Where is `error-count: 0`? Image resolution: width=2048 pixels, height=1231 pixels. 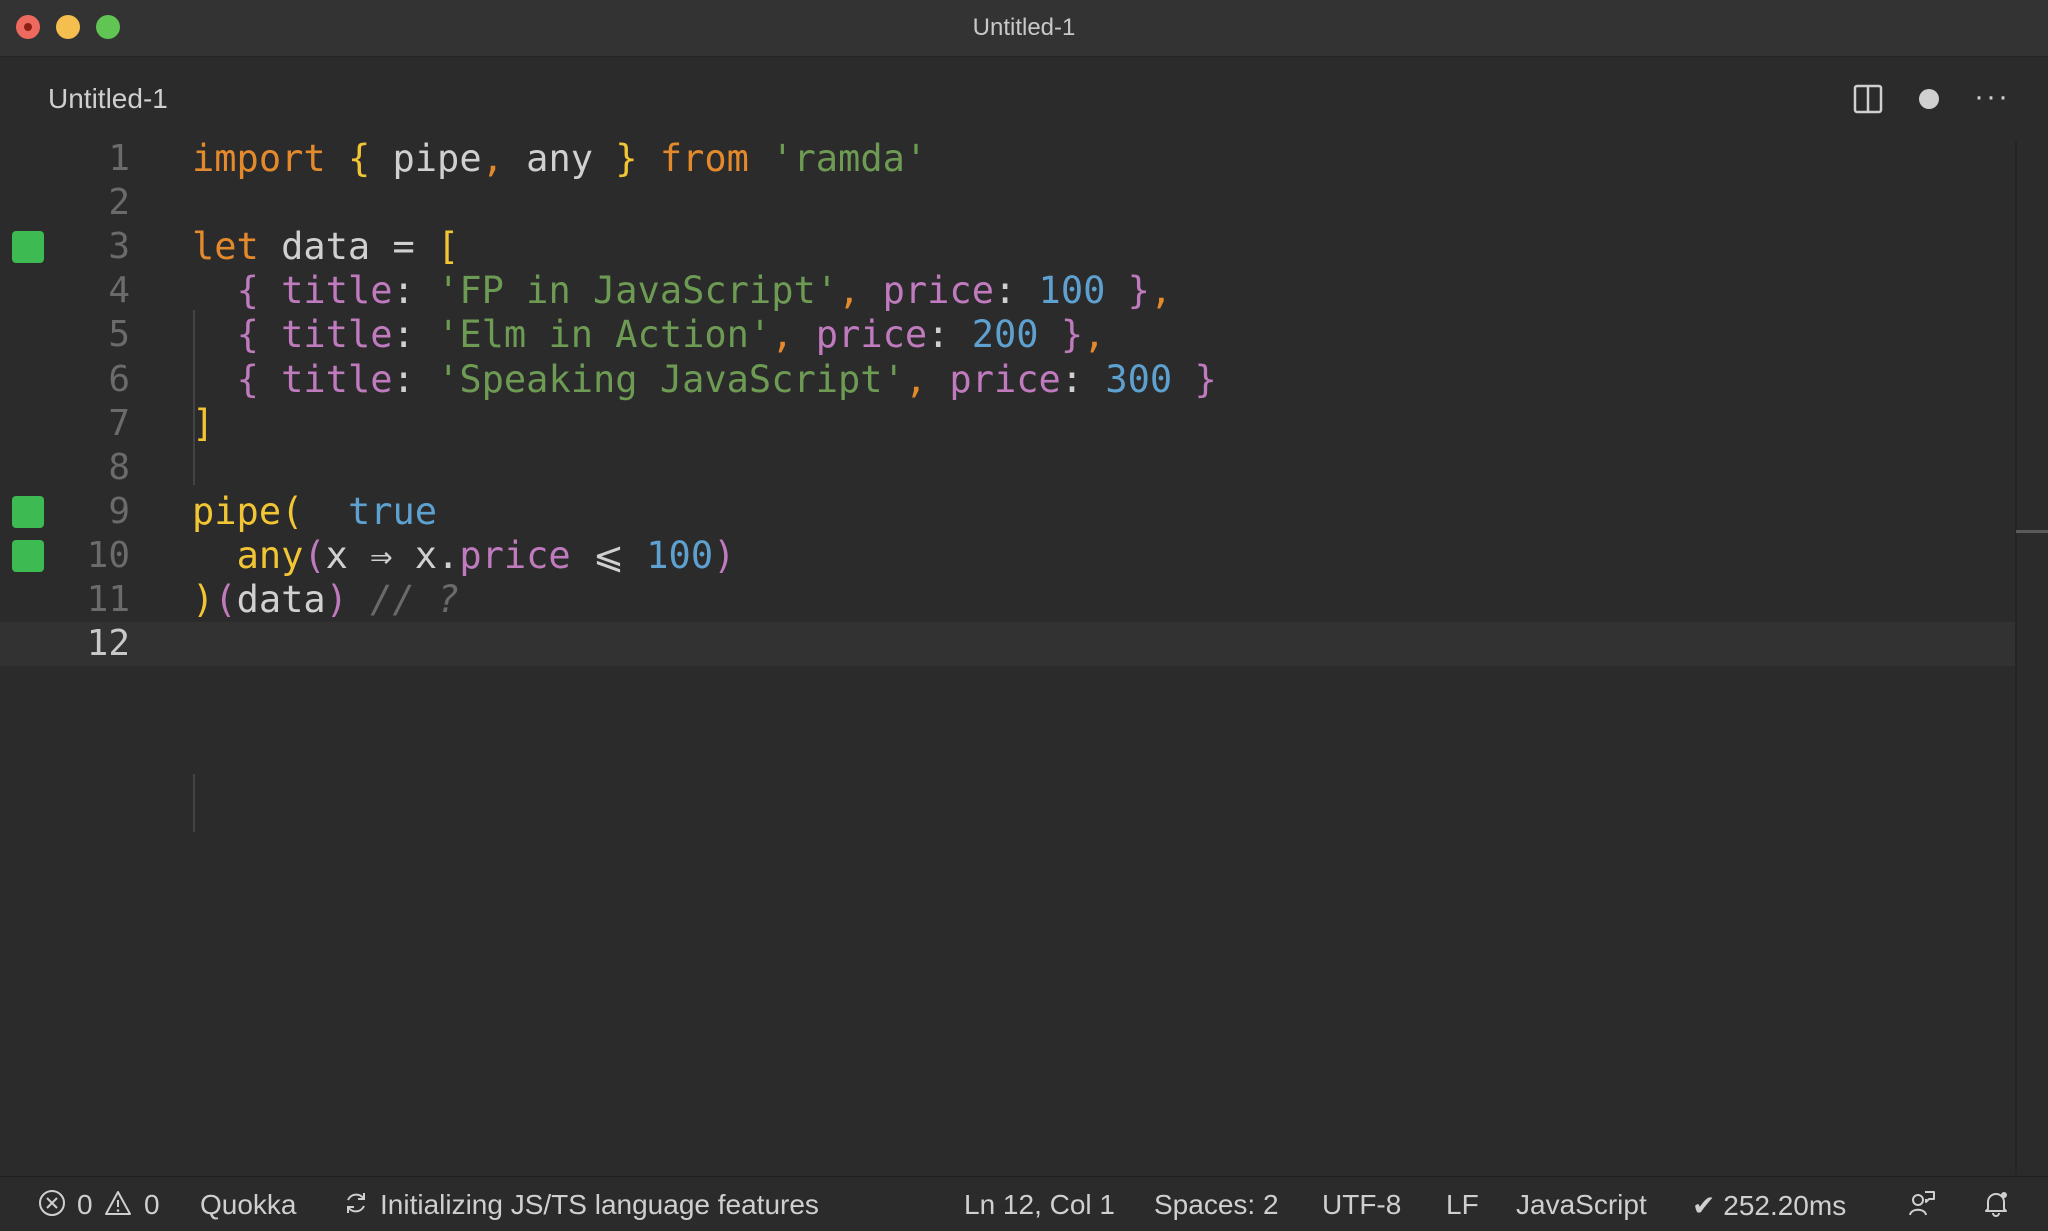 error-count: 0 is located at coordinates (85, 1205).